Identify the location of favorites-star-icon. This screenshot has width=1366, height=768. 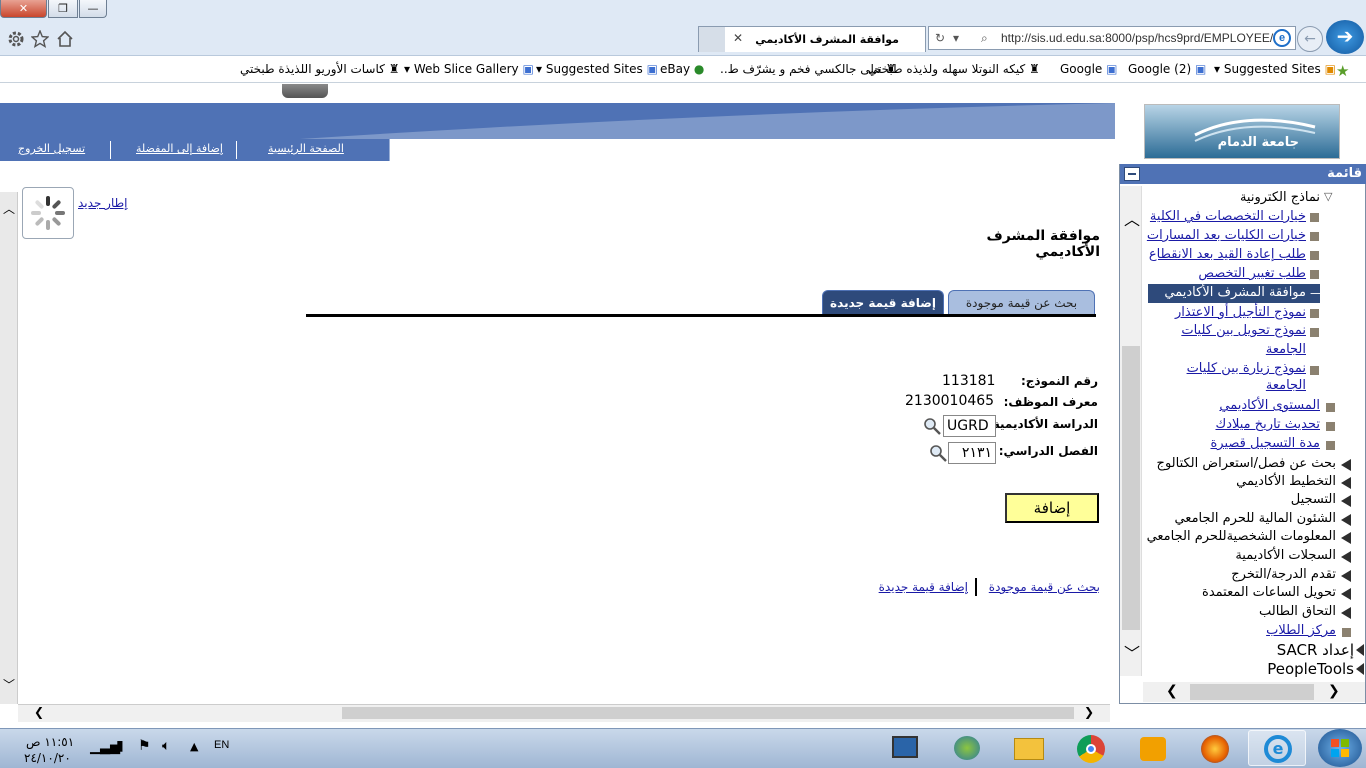
(40, 39).